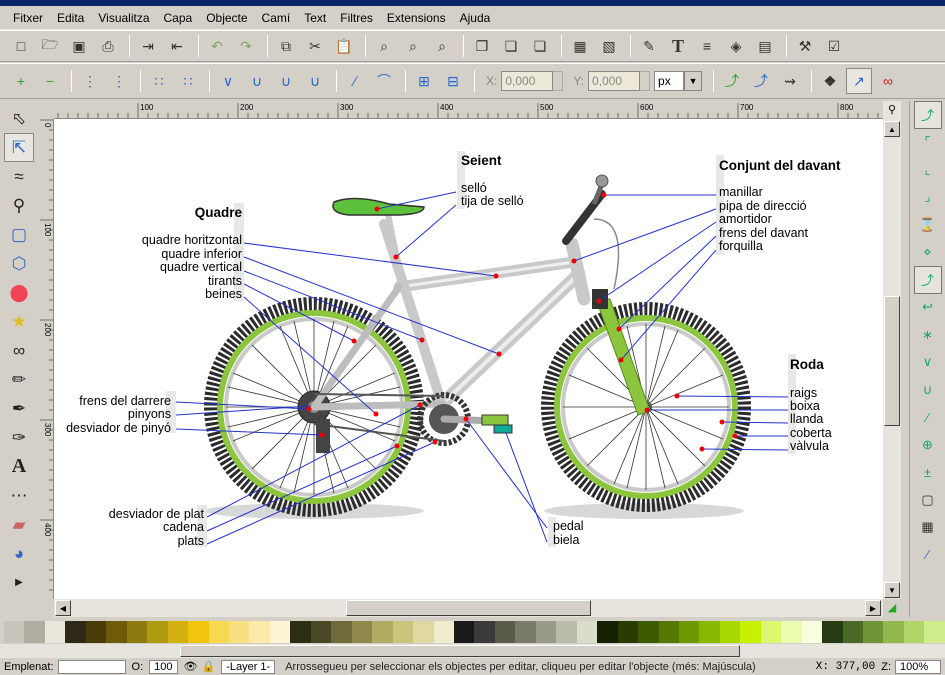 Image resolution: width=945 pixels, height=675 pixels. Describe the element at coordinates (609, 46) in the screenshot. I see `ungroup-icon: ▧` at that location.